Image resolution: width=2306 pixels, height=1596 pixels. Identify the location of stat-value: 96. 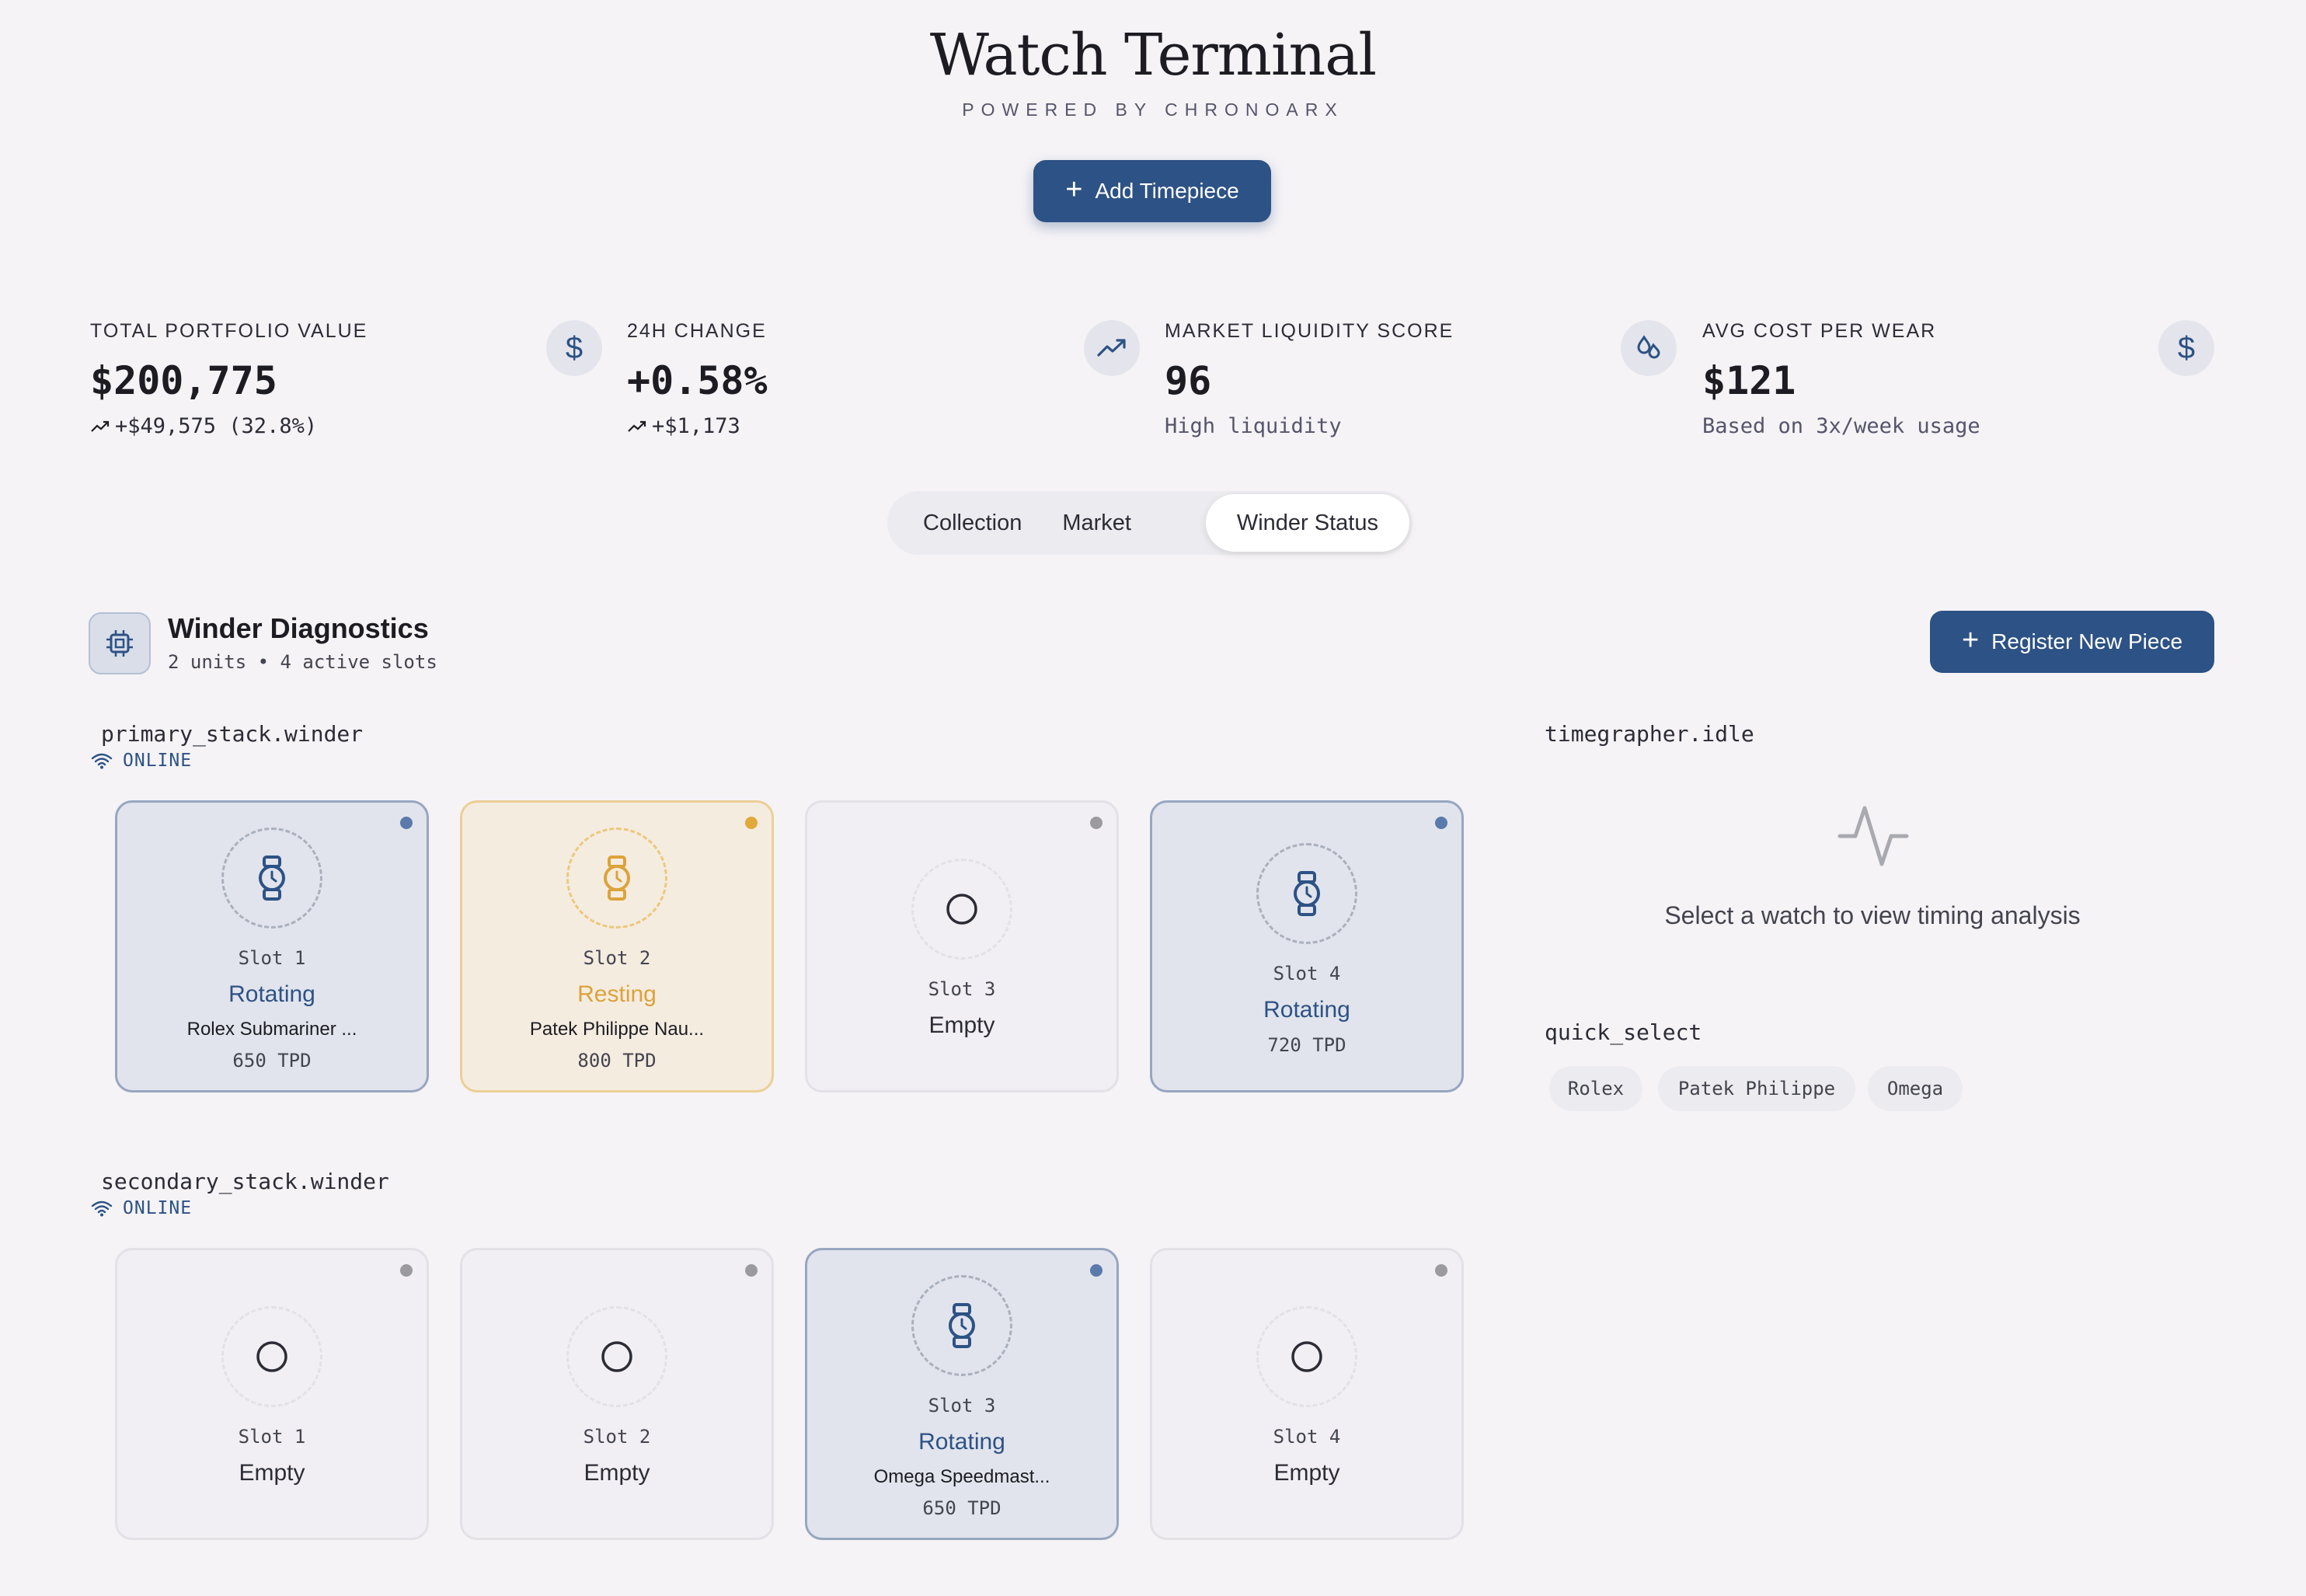
(1188, 380).